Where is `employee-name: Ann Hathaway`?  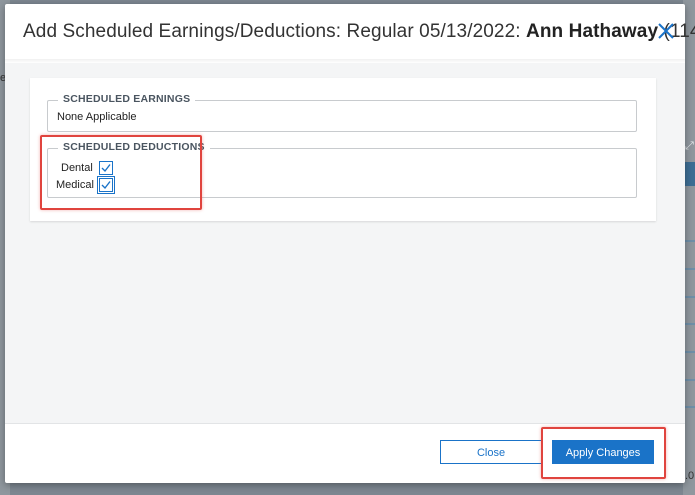
employee-name: Ann Hathaway is located at coordinates (592, 31).